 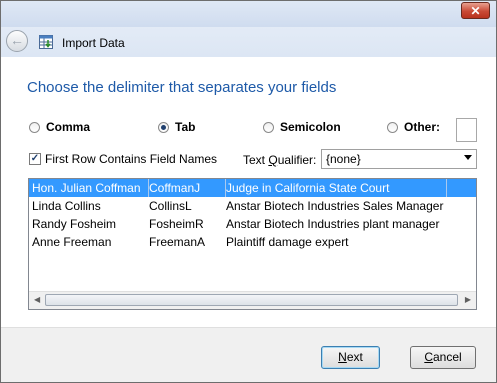 I want to click on table-cell: Judge in California State Court, so click(x=335, y=188).